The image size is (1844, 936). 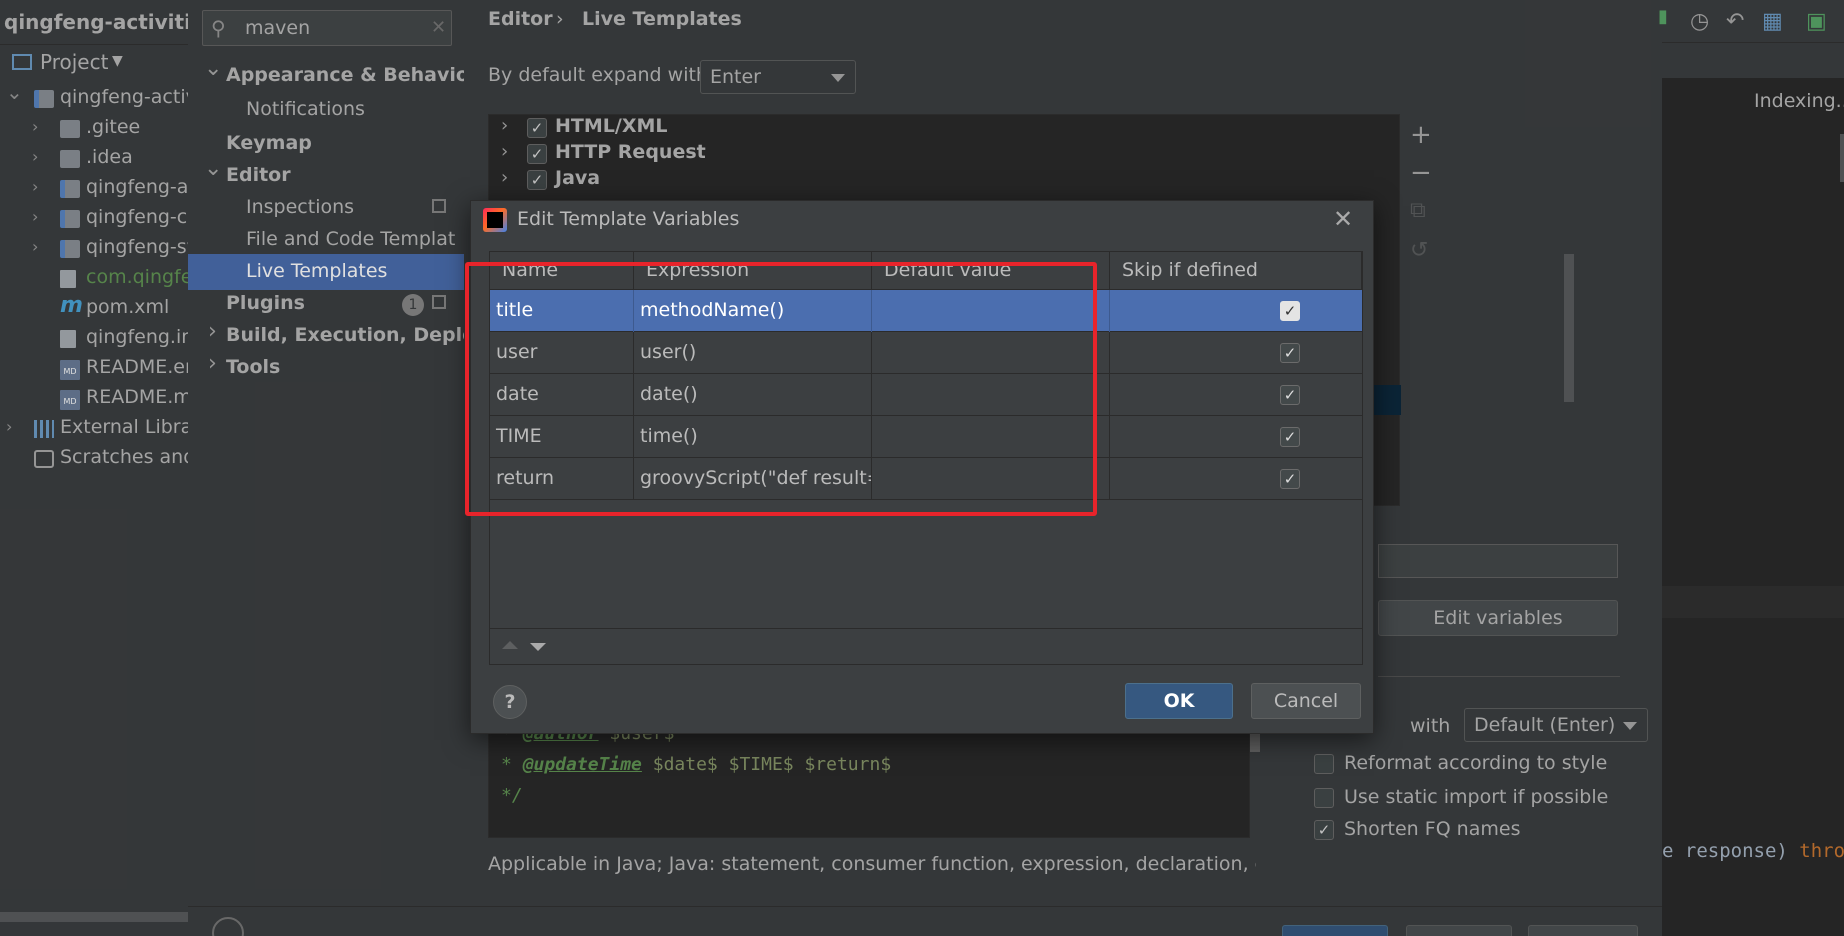 I want to click on tree-item: › qingfeng-cc, so click(x=94, y=219).